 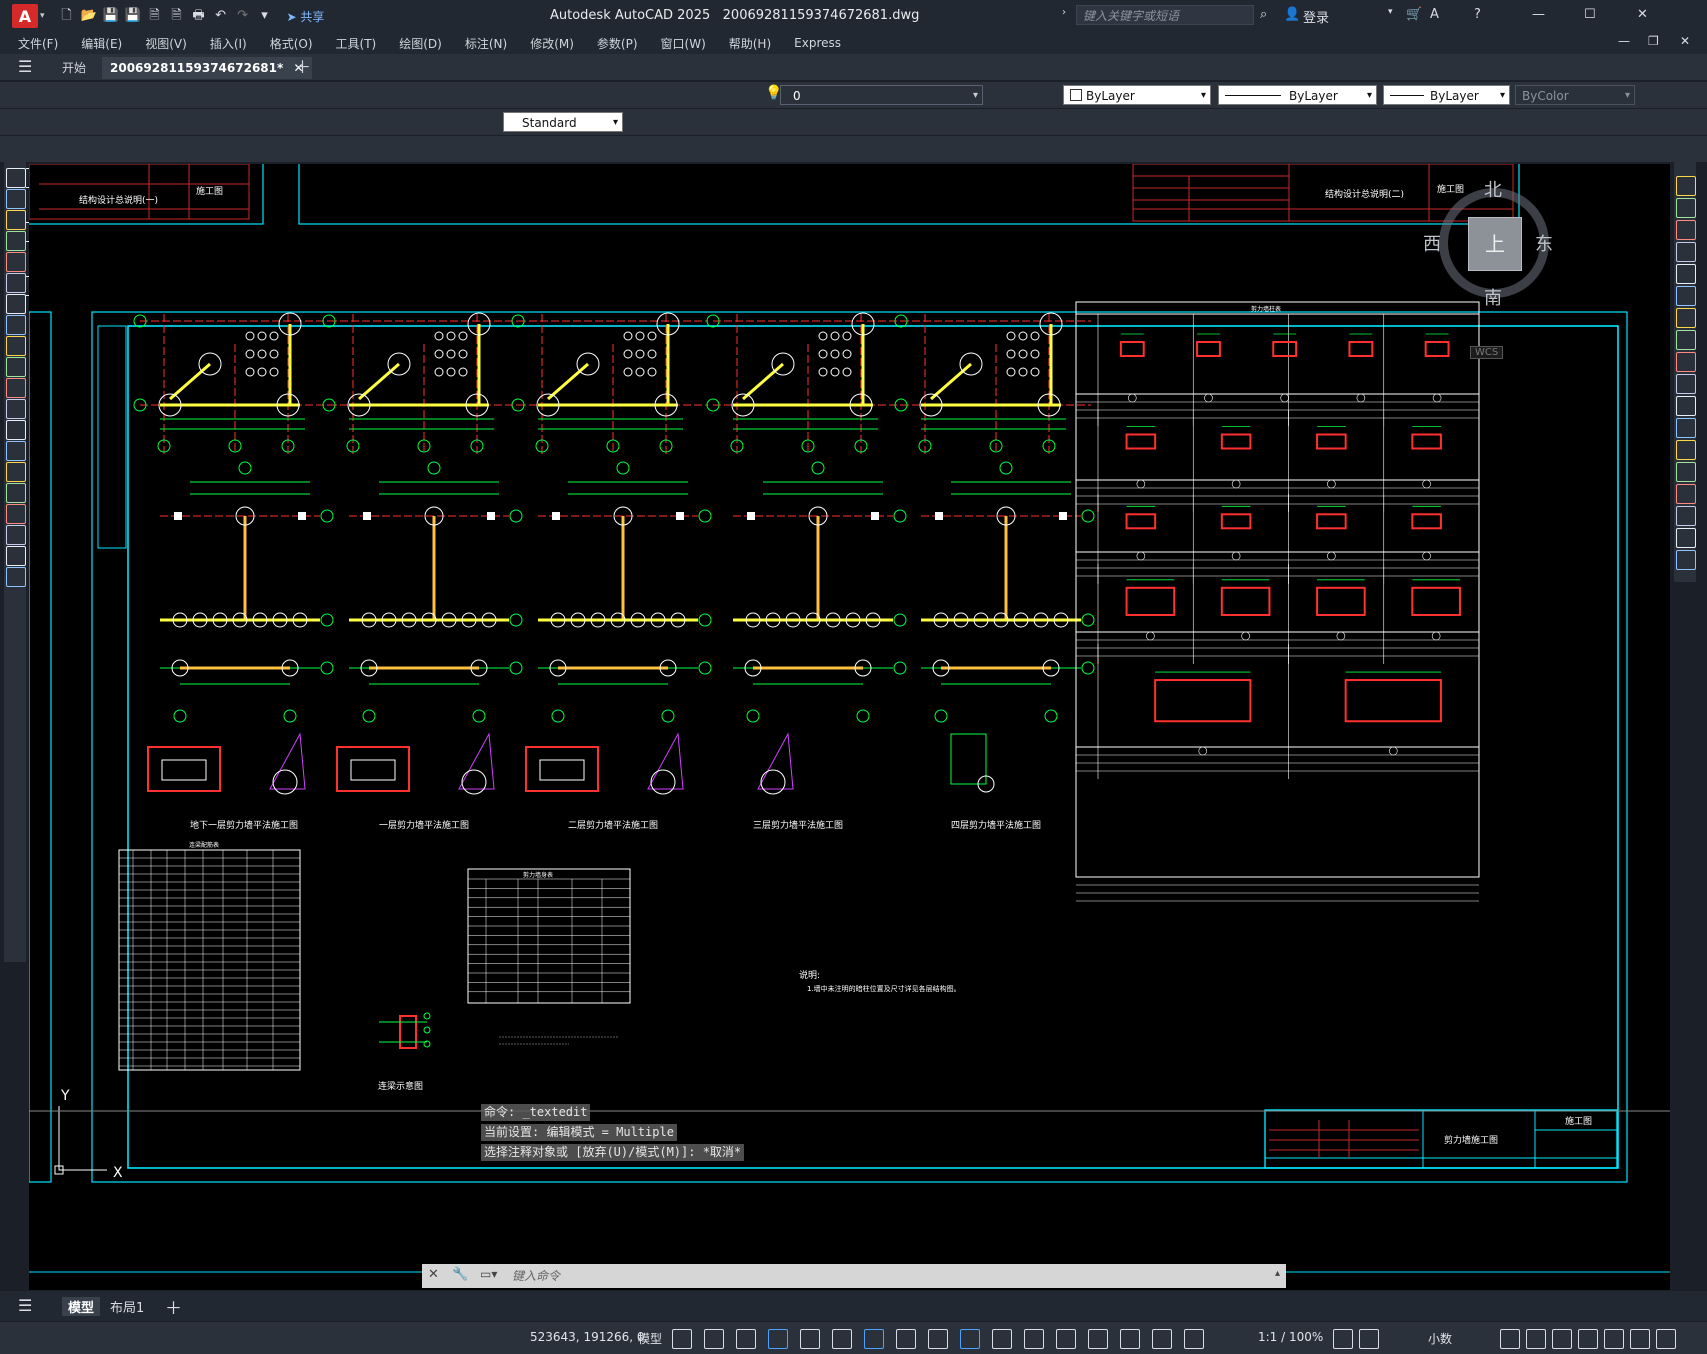 I want to click on explode-icon, so click(x=1686, y=560).